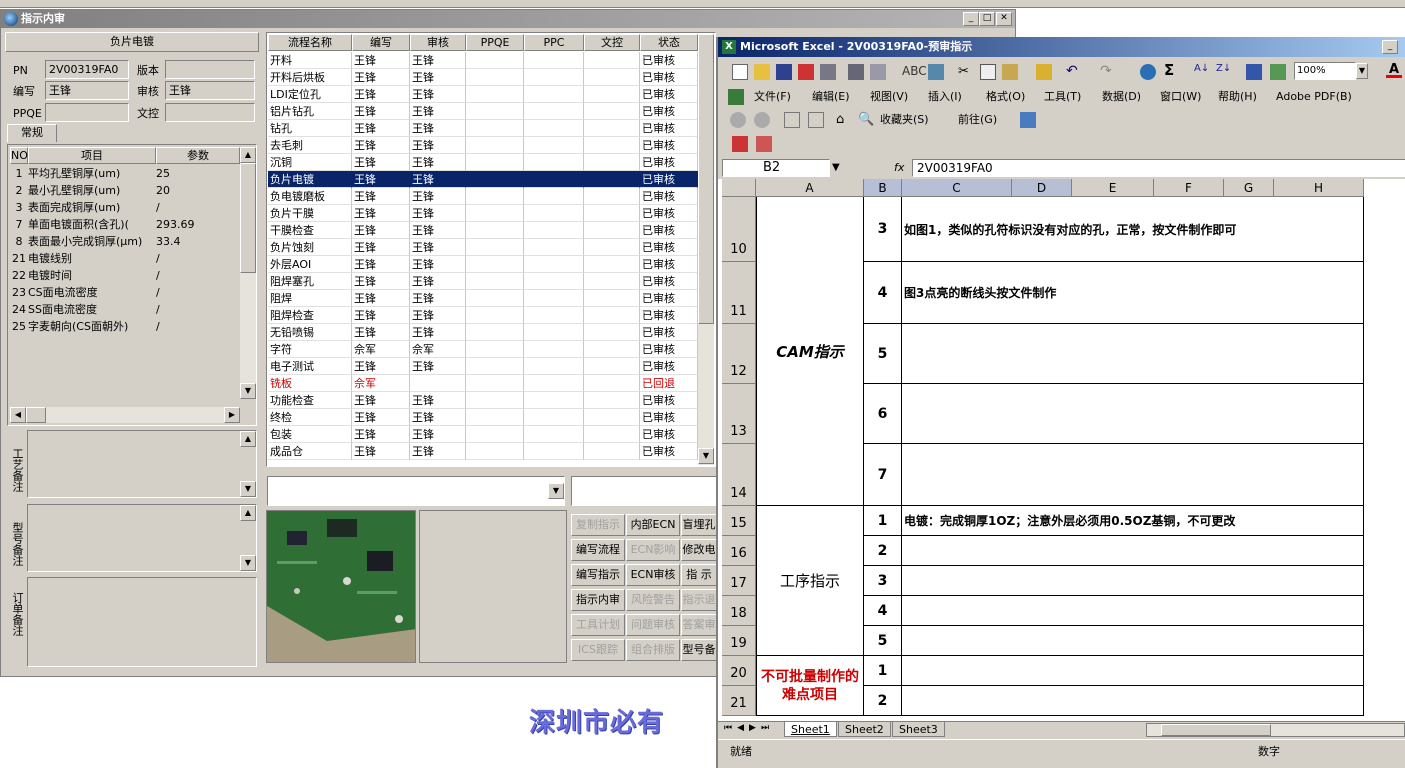 This screenshot has width=1405, height=768. Describe the element at coordinates (483, 451) in the screenshot. I see `process-row: 成品仓 王锋 王锋 已审核` at that location.